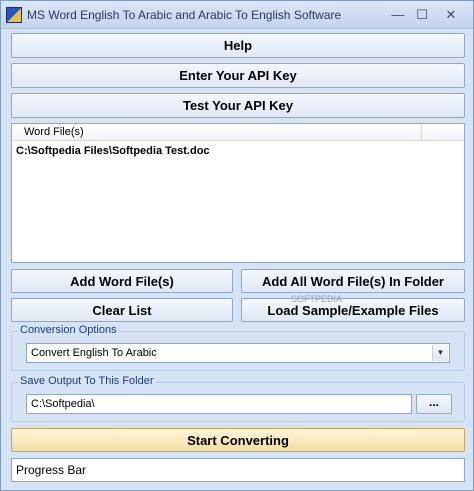  Describe the element at coordinates (238, 45) in the screenshot. I see `help-button: Help` at that location.